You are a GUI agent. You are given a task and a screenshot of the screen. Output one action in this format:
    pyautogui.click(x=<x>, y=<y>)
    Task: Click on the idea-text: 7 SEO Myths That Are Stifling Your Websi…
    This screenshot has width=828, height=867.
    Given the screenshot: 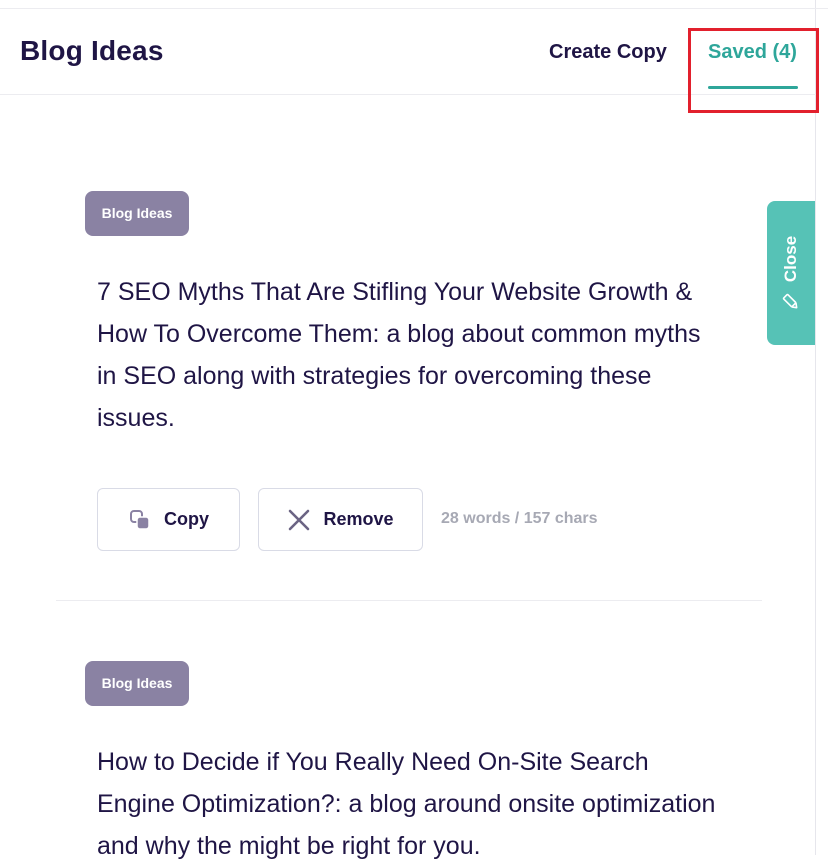 What is the action you would take?
    pyautogui.click(x=399, y=355)
    